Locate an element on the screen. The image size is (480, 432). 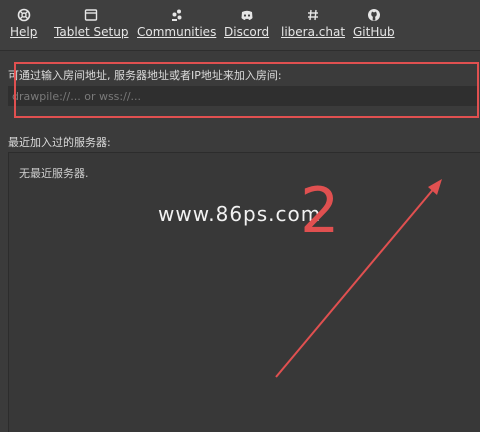
github-label: GitHub is located at coordinates (374, 32).